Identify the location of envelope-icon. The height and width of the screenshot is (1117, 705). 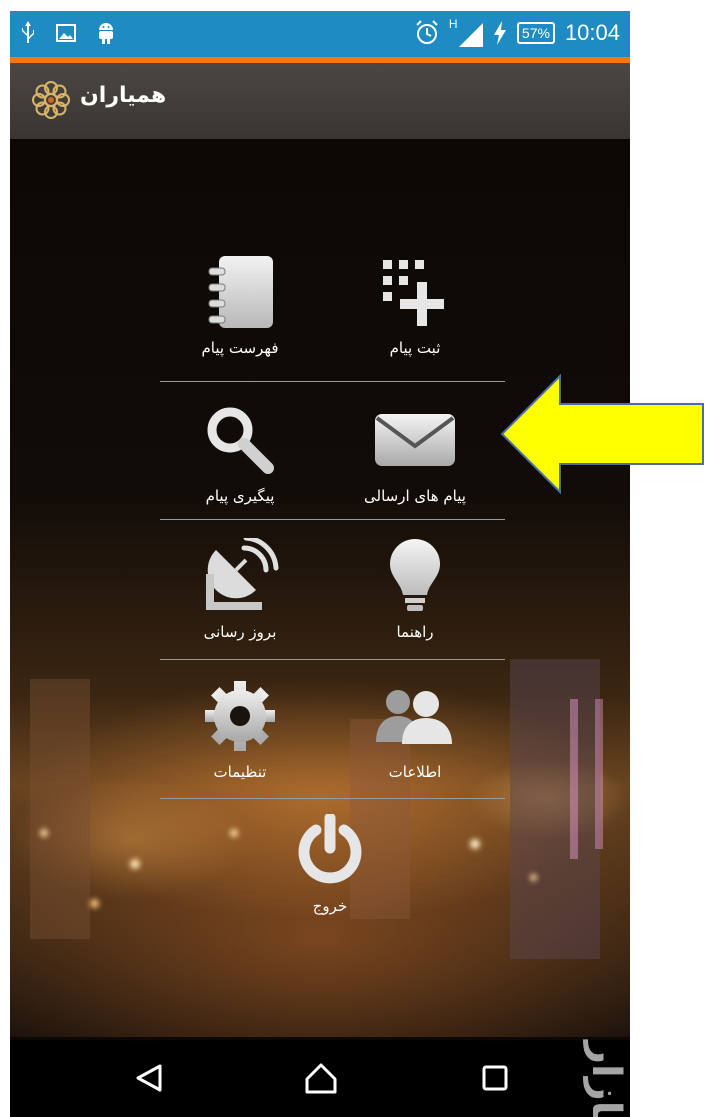
(415, 440).